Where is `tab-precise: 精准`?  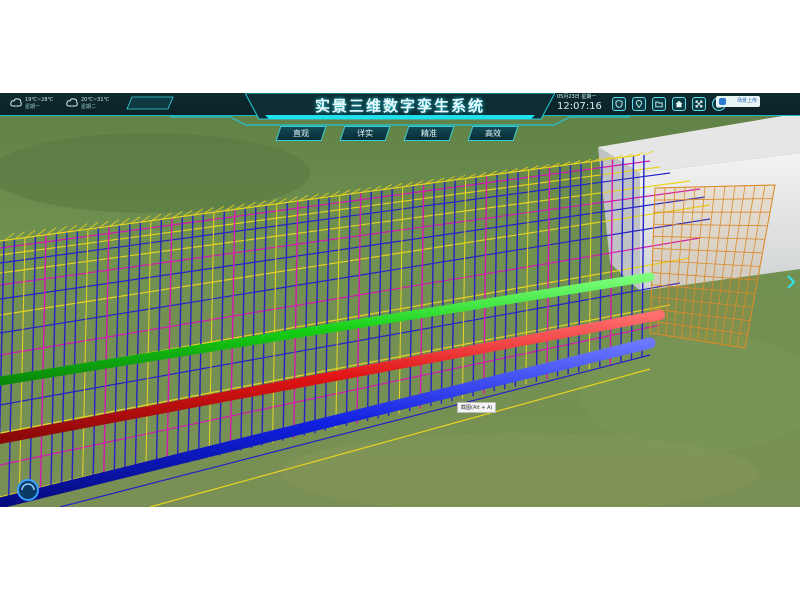 tab-precise: 精准 is located at coordinates (429, 133).